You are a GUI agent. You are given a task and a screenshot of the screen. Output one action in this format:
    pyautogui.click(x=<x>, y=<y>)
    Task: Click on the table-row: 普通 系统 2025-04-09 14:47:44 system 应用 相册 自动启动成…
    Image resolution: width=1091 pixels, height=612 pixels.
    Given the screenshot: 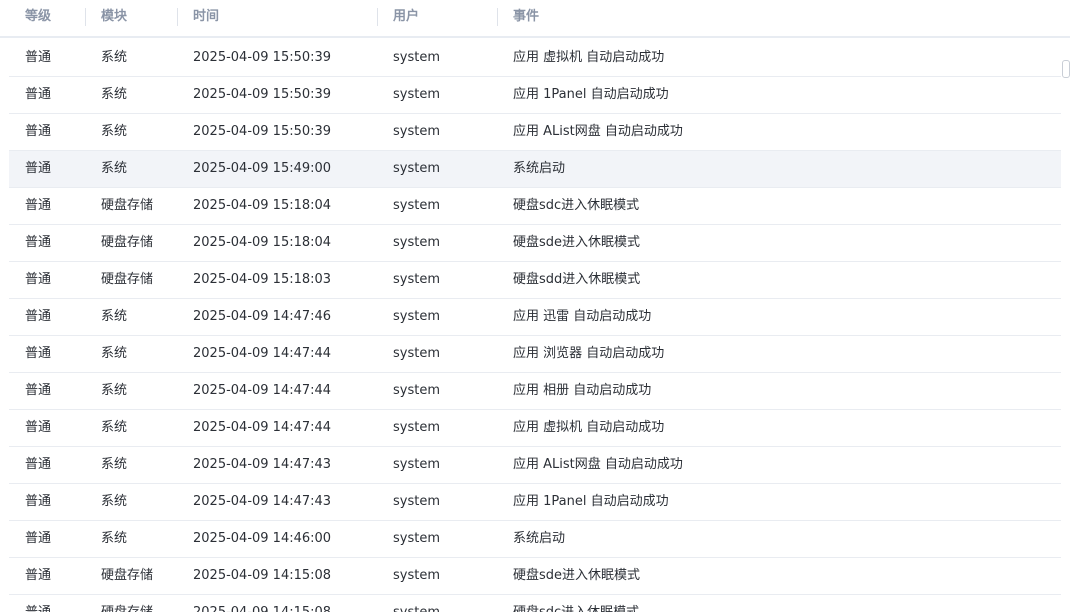 What is the action you would take?
    pyautogui.click(x=535, y=391)
    